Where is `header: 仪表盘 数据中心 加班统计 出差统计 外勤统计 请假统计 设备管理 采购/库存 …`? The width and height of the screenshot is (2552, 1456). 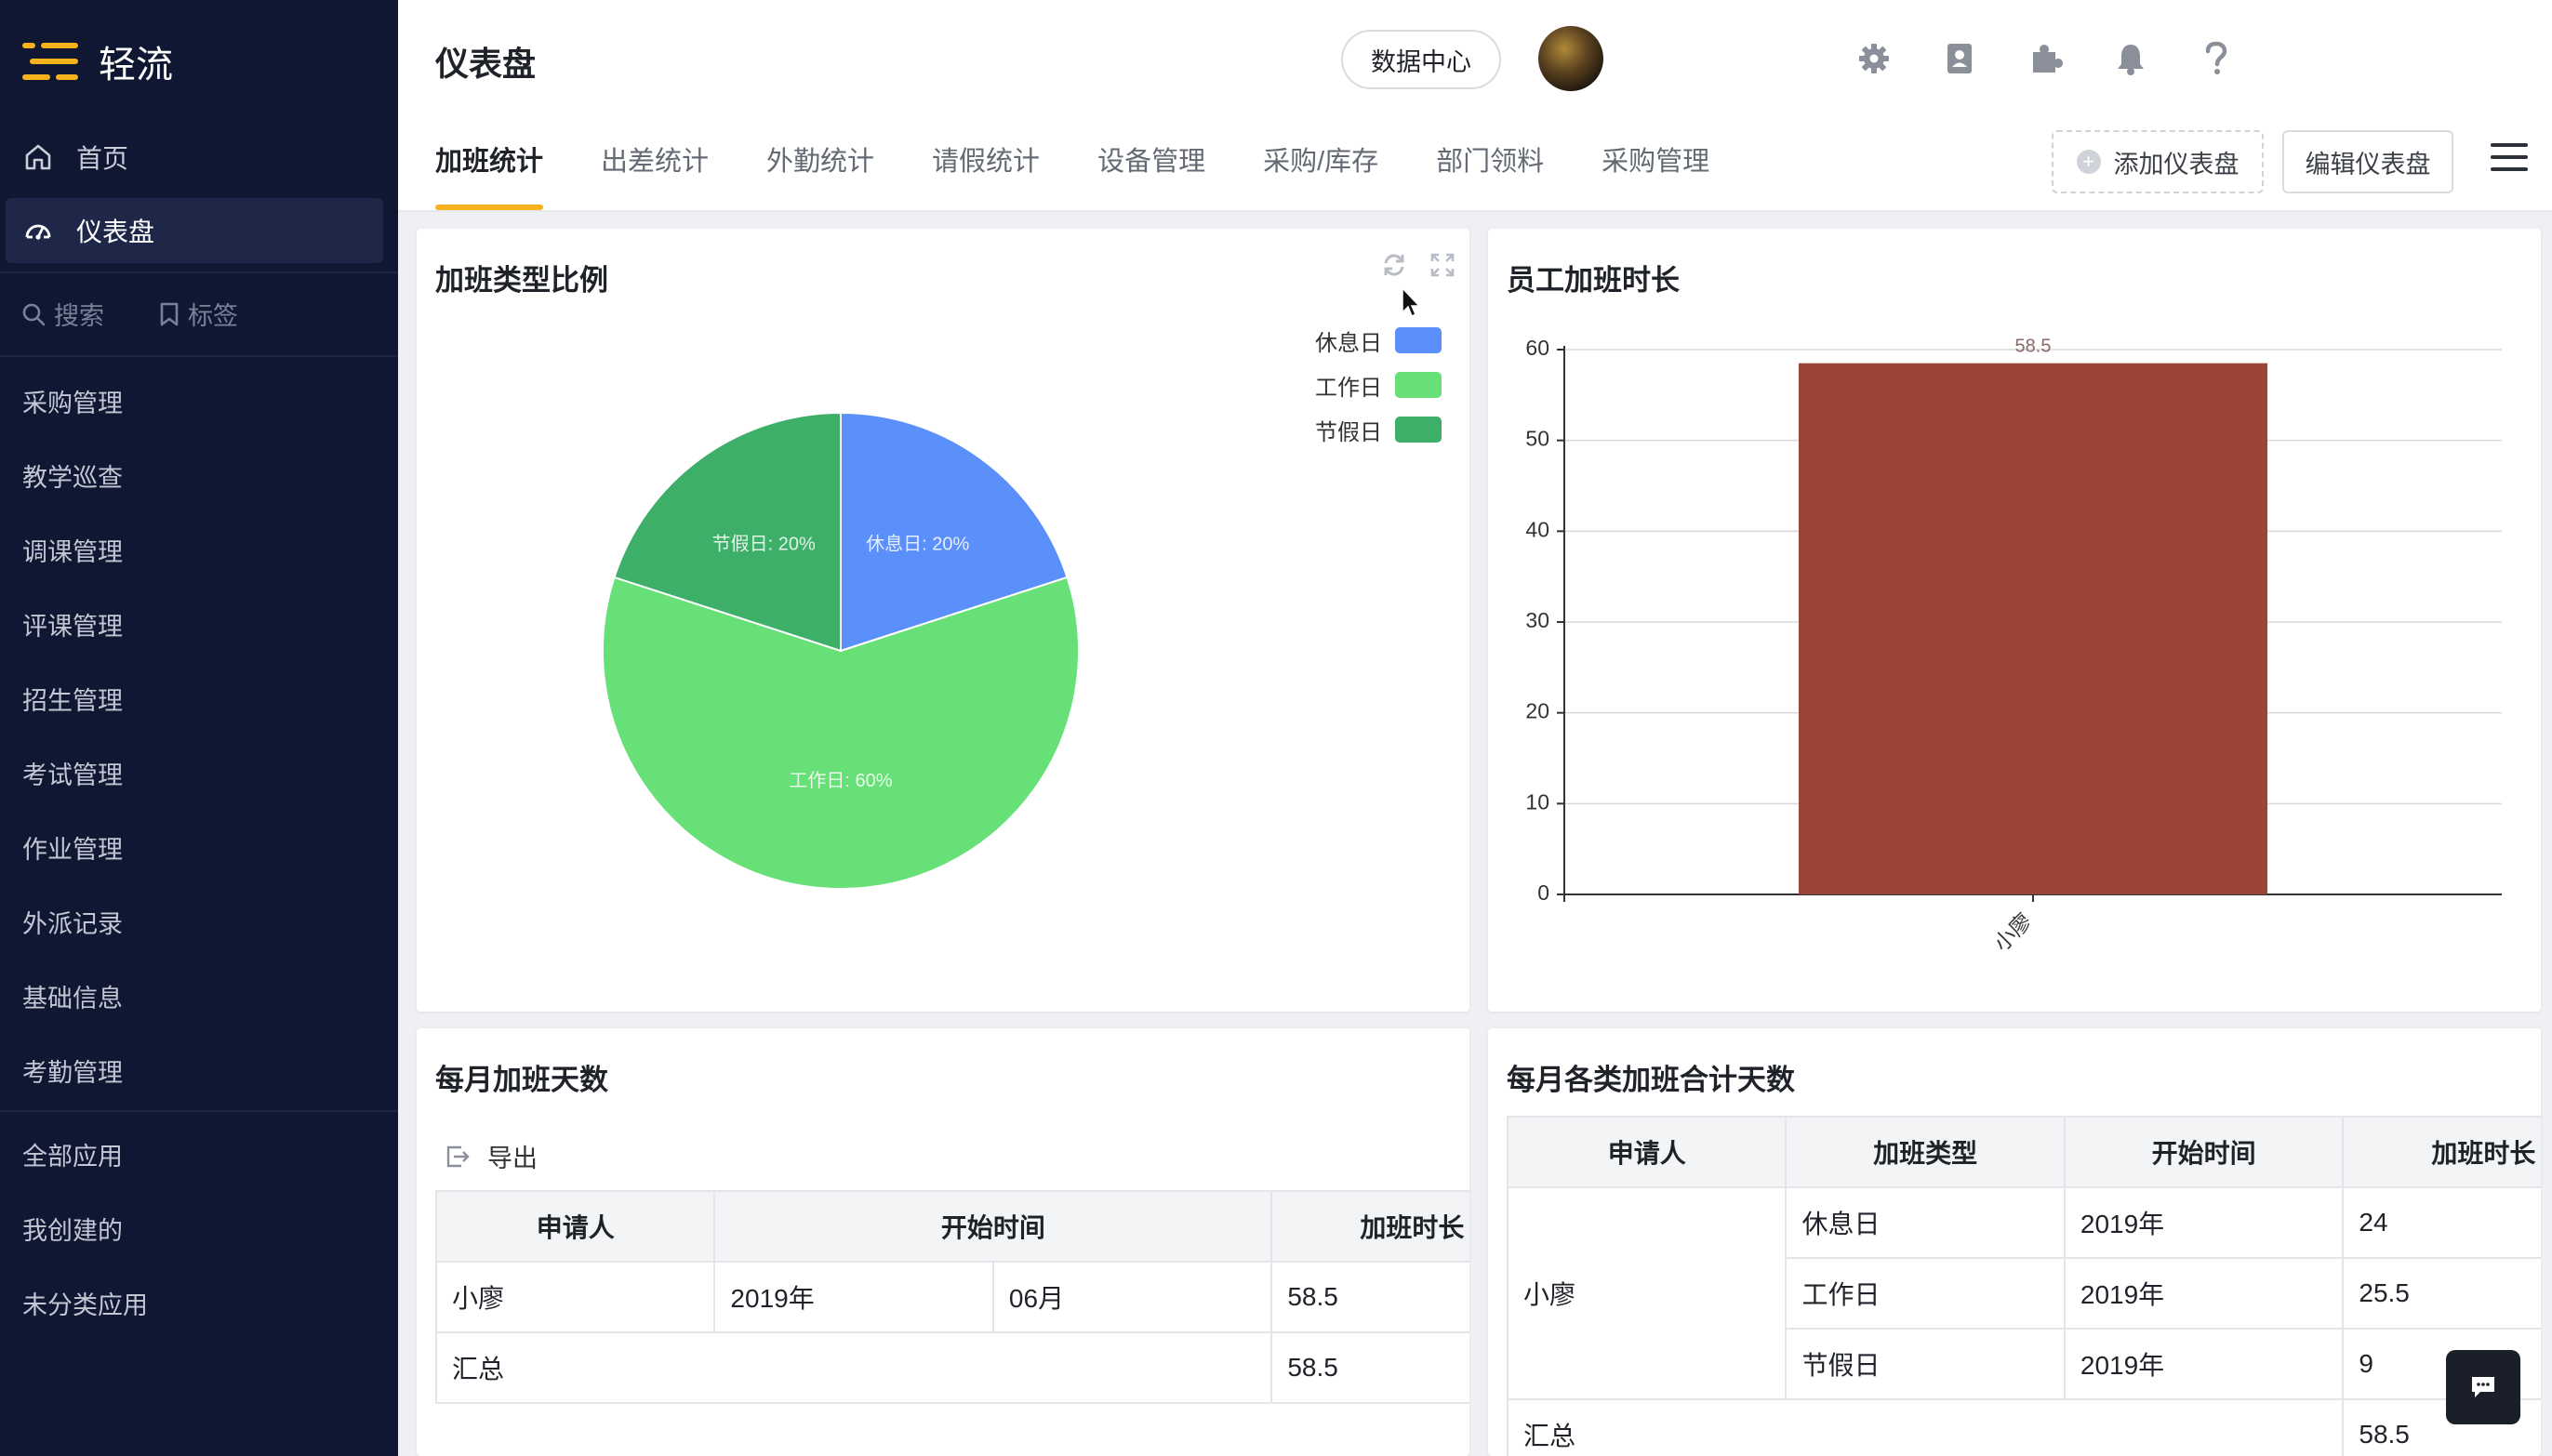
header: 仪表盘 数据中心 加班统计 出差统计 外勤统计 请假统计 设备管理 采购/库存 … is located at coordinates (1475, 106).